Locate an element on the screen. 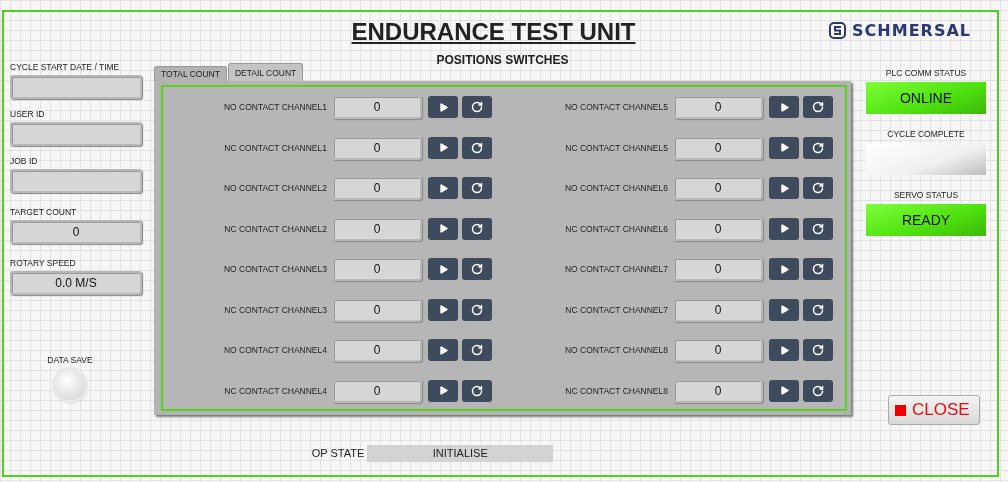 This screenshot has height=482, width=1008. tab: DETAIL COUNT is located at coordinates (265, 72).